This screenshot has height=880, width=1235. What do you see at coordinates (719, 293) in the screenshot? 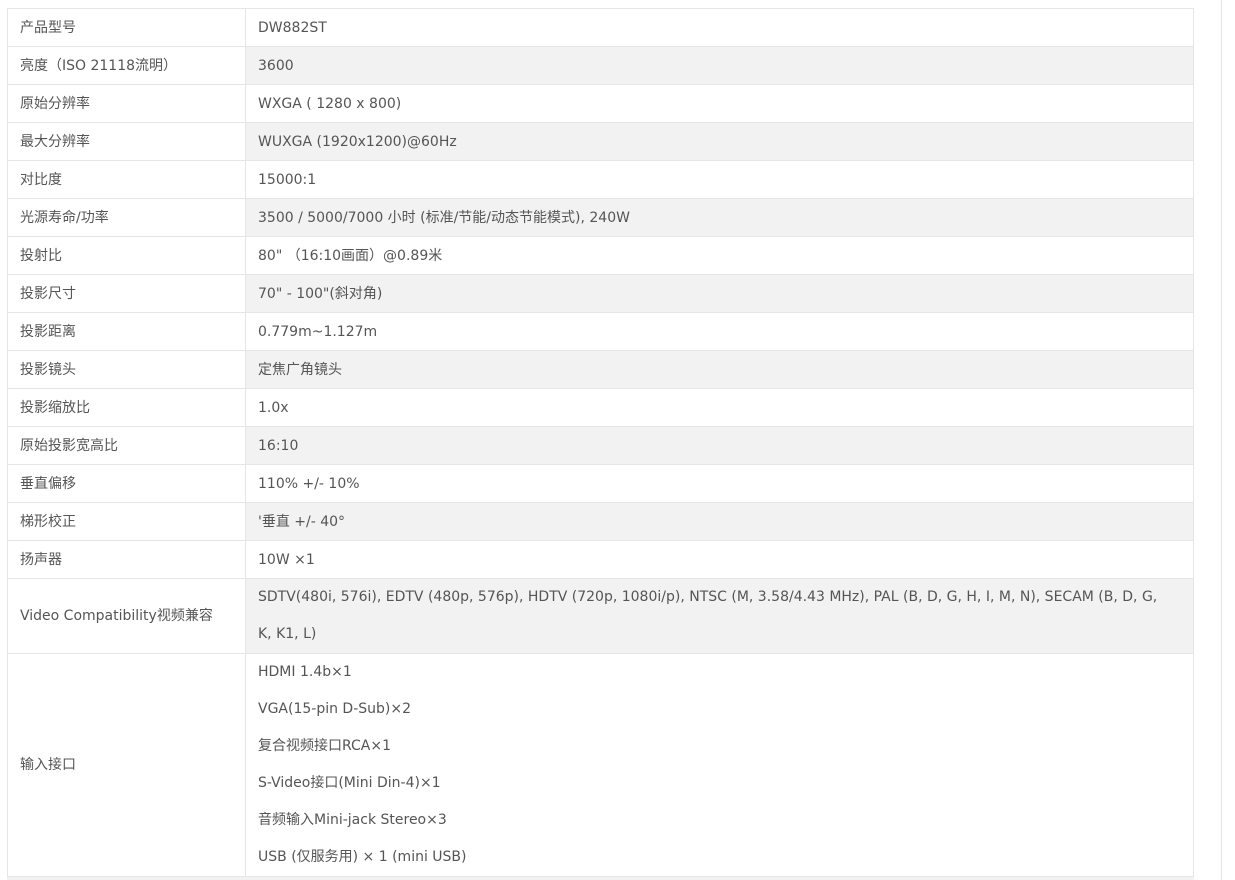
I see `spec-value: 70" - 100"(斜对角)` at bounding box center [719, 293].